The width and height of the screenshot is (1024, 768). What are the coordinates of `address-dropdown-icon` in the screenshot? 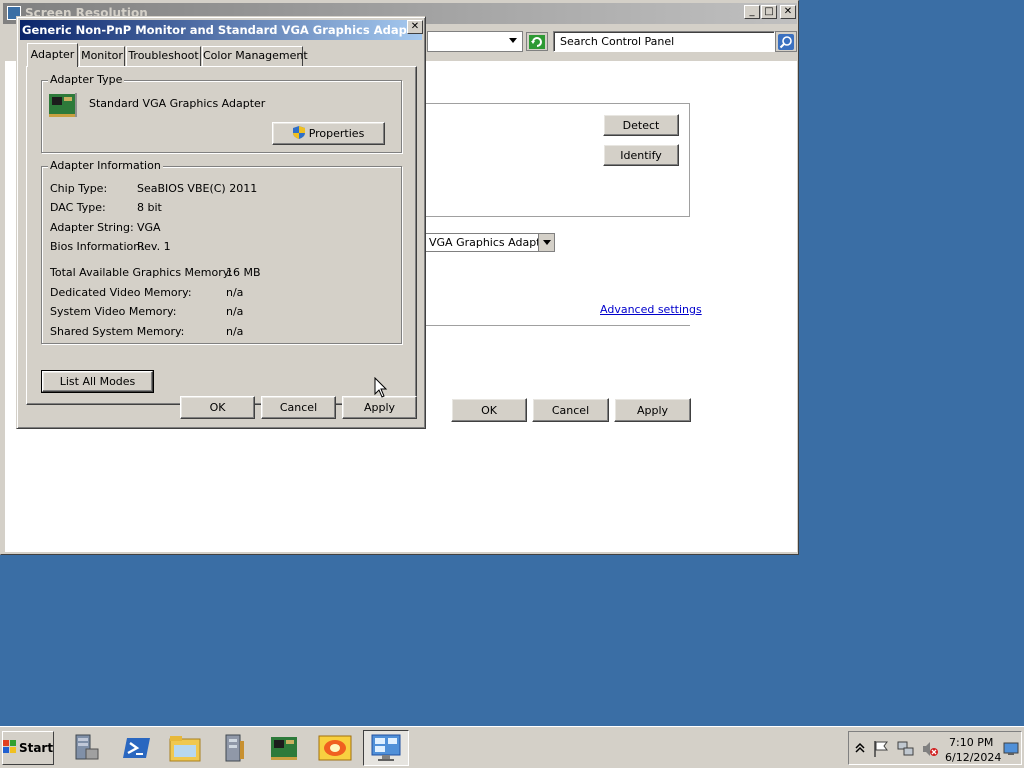 It's located at (513, 41).